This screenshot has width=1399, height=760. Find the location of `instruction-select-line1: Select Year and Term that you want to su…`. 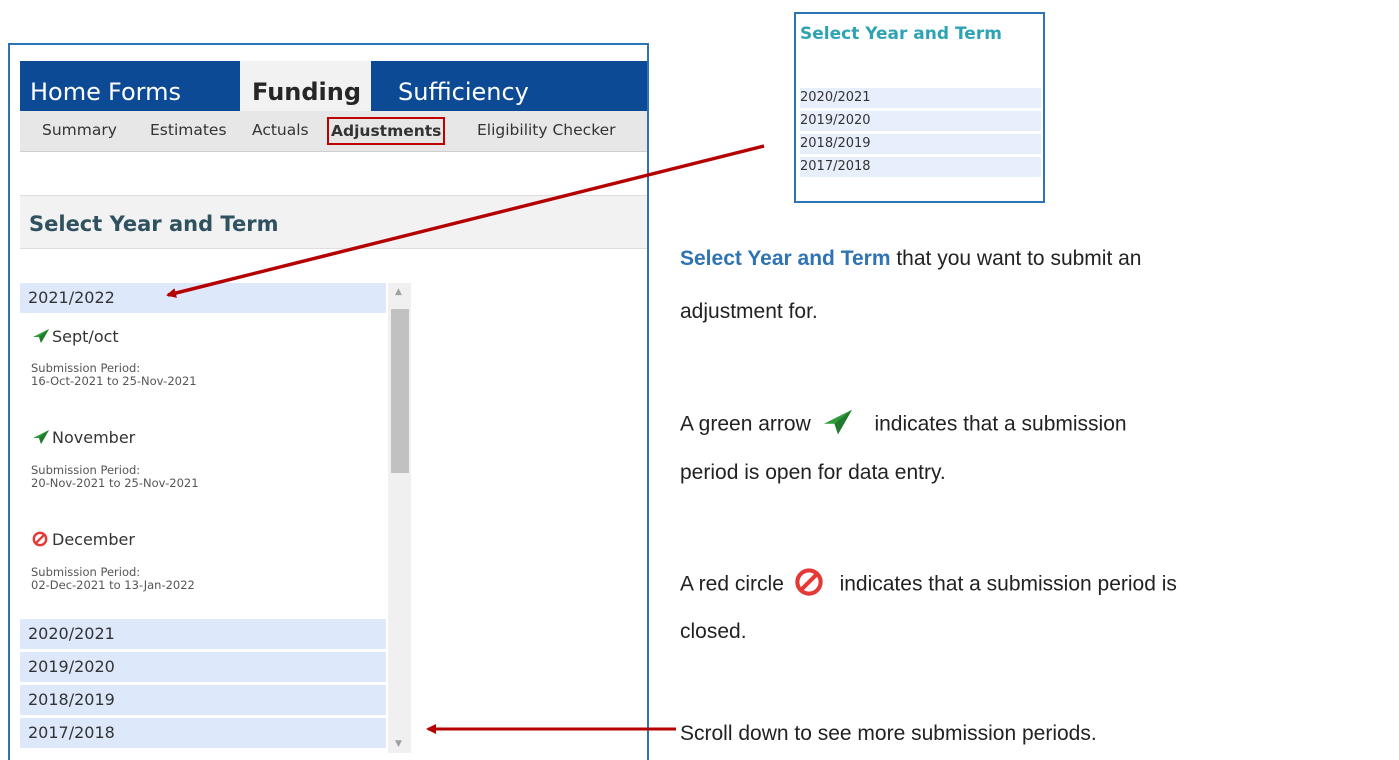

instruction-select-line1: Select Year and Term that you want to su… is located at coordinates (911, 259).